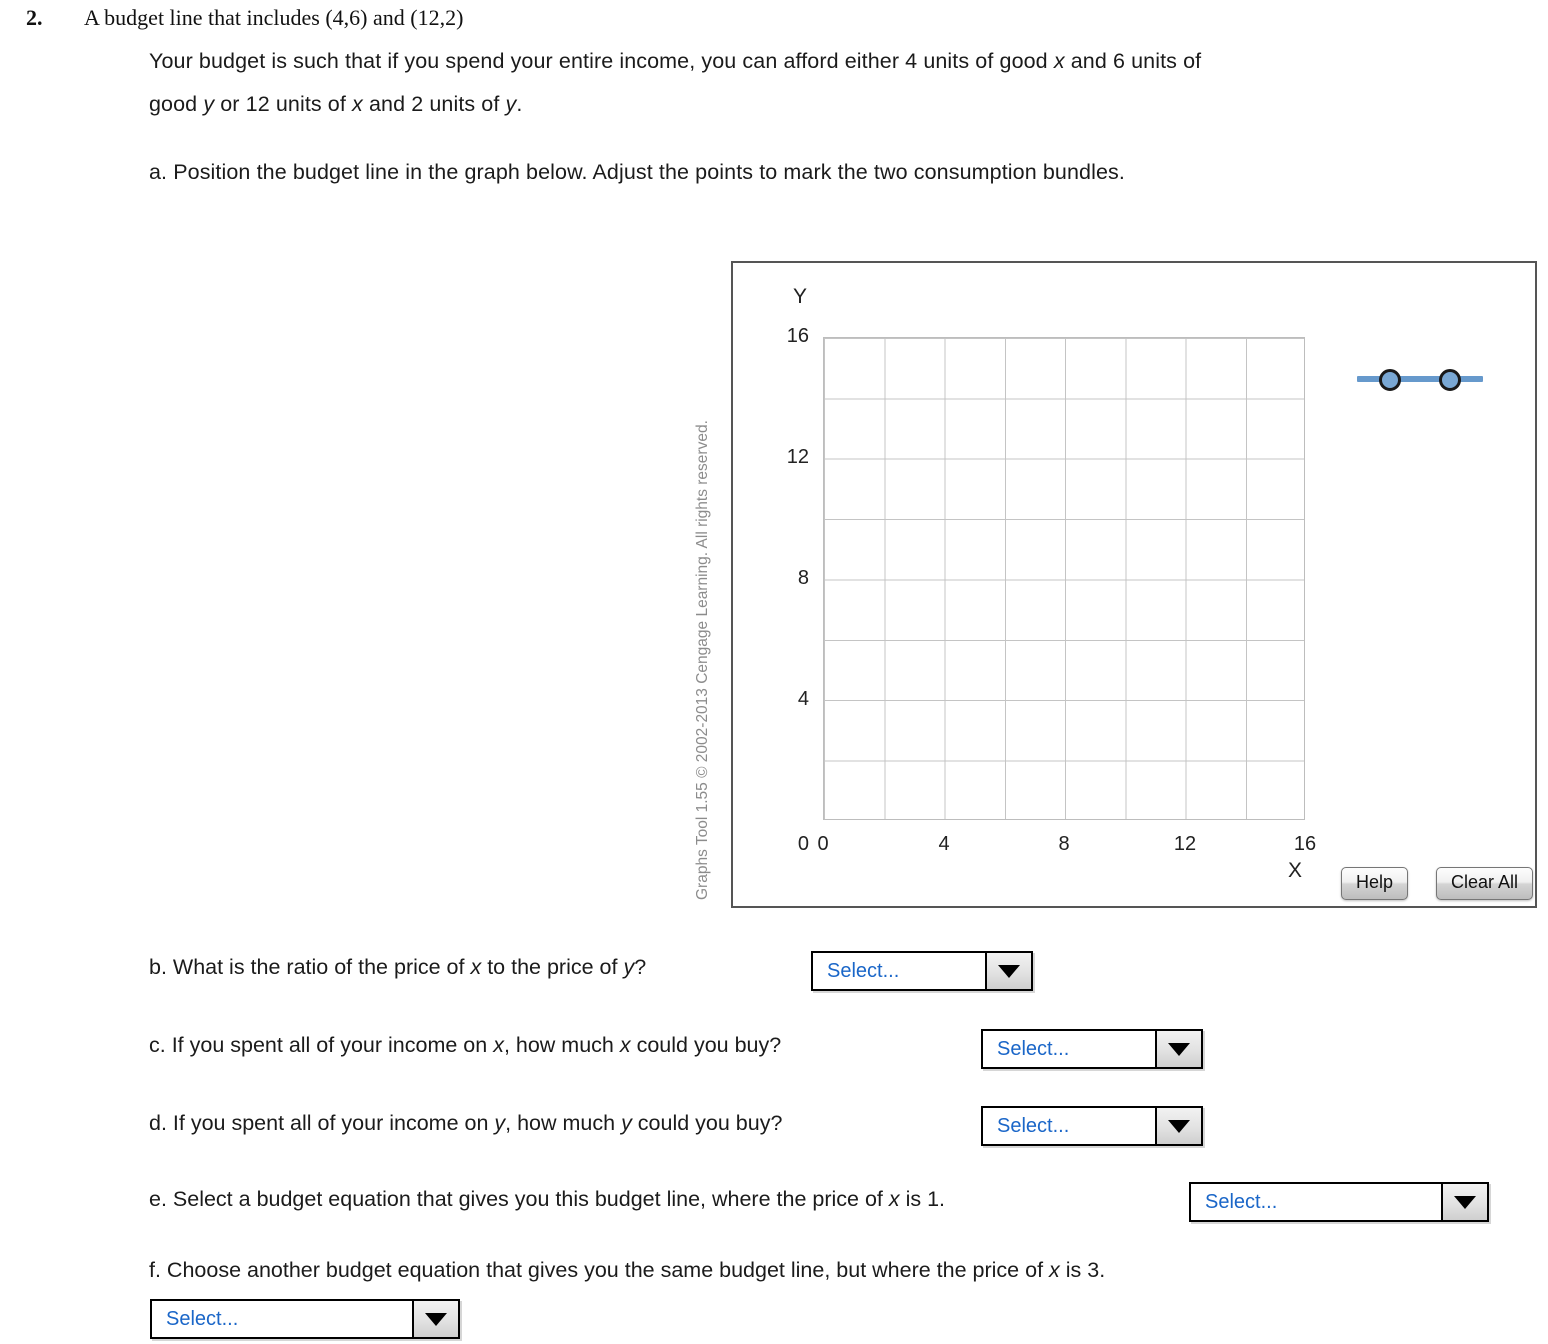 The image size is (1548, 1344). What do you see at coordinates (1185, 844) in the screenshot?
I see `x-tick-12: 12` at bounding box center [1185, 844].